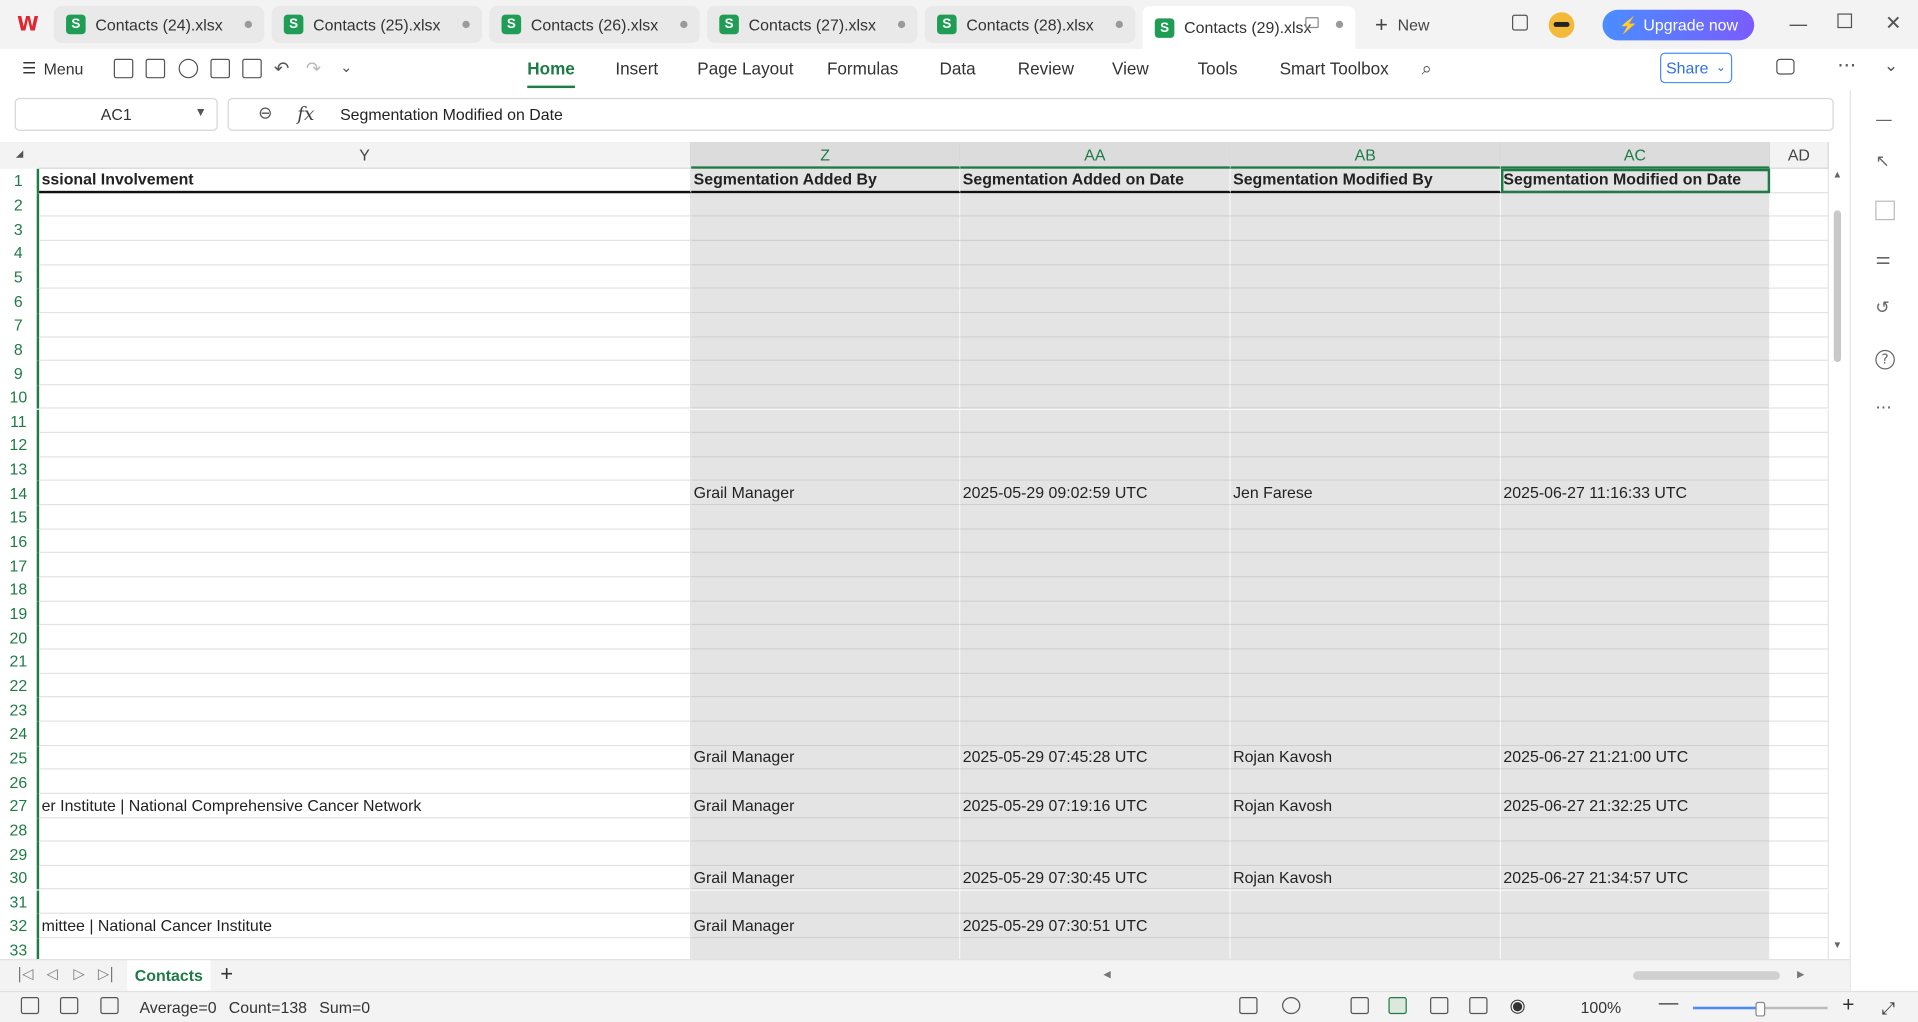 This screenshot has height=1022, width=1918. Describe the element at coordinates (20, 397) in the screenshot. I see `row-header: 10` at that location.